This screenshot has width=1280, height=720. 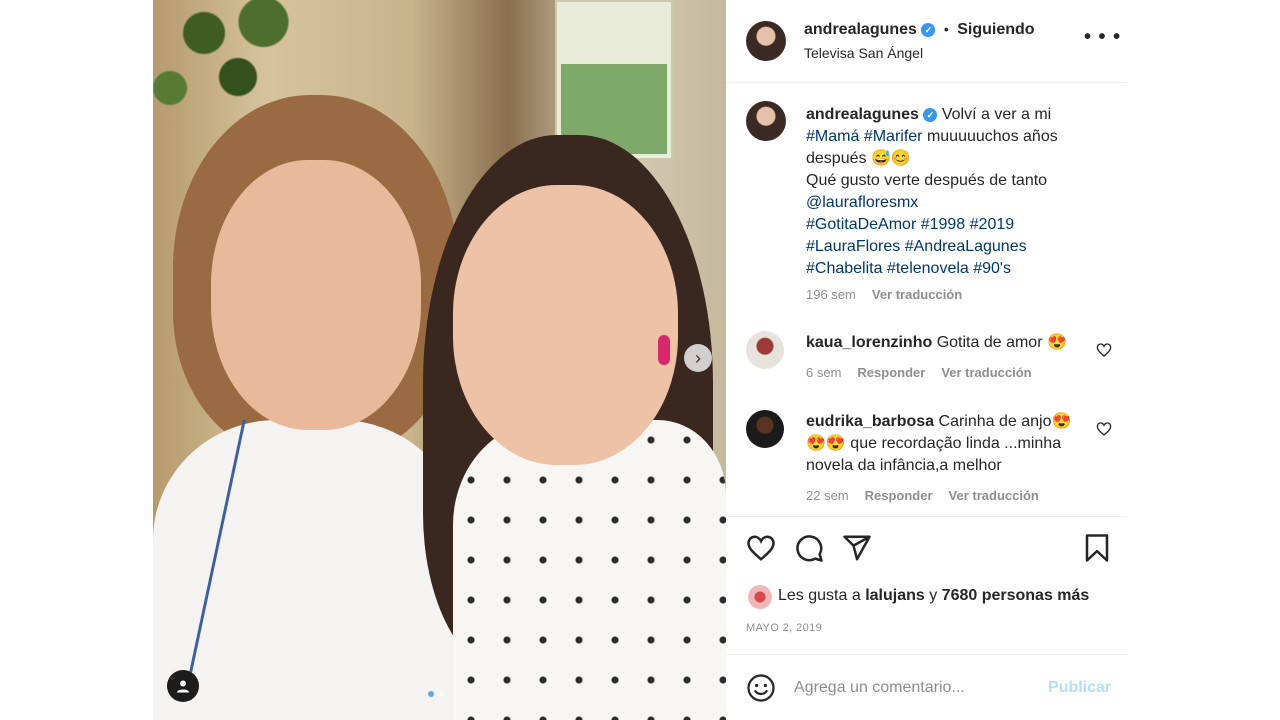 I want to click on caption-text-4: Qué gusto verte después de tanto, so click(x=927, y=180).